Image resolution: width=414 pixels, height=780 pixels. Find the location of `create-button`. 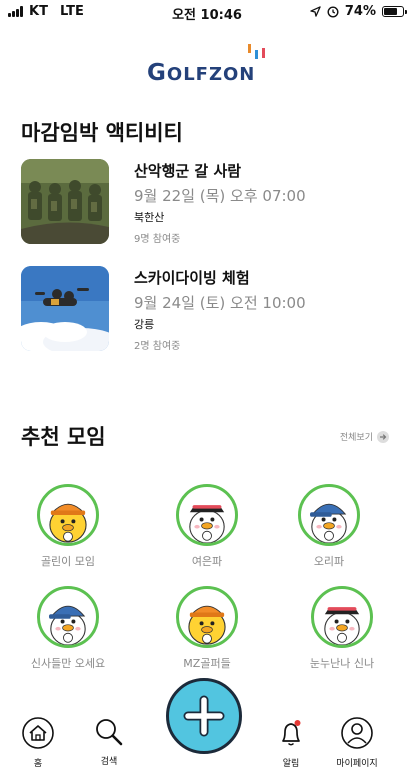

create-button is located at coordinates (204, 716).